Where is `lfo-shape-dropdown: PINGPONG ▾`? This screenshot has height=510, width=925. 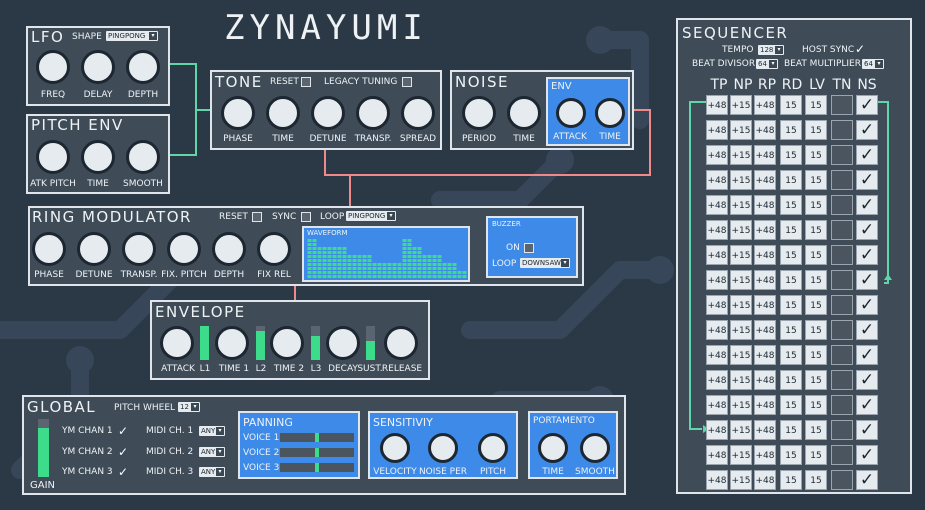
lfo-shape-dropdown: PINGPONG ▾ is located at coordinates (132, 36).